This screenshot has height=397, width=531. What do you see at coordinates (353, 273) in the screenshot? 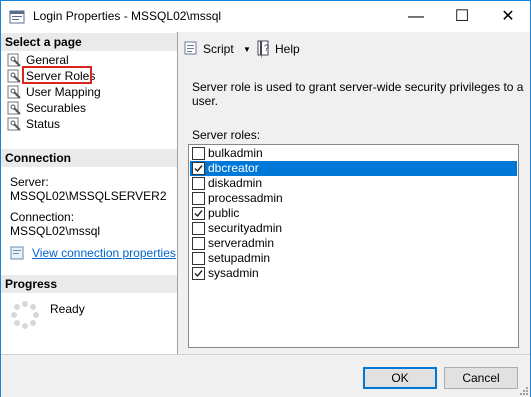
I see `role-row: sysadmin` at bounding box center [353, 273].